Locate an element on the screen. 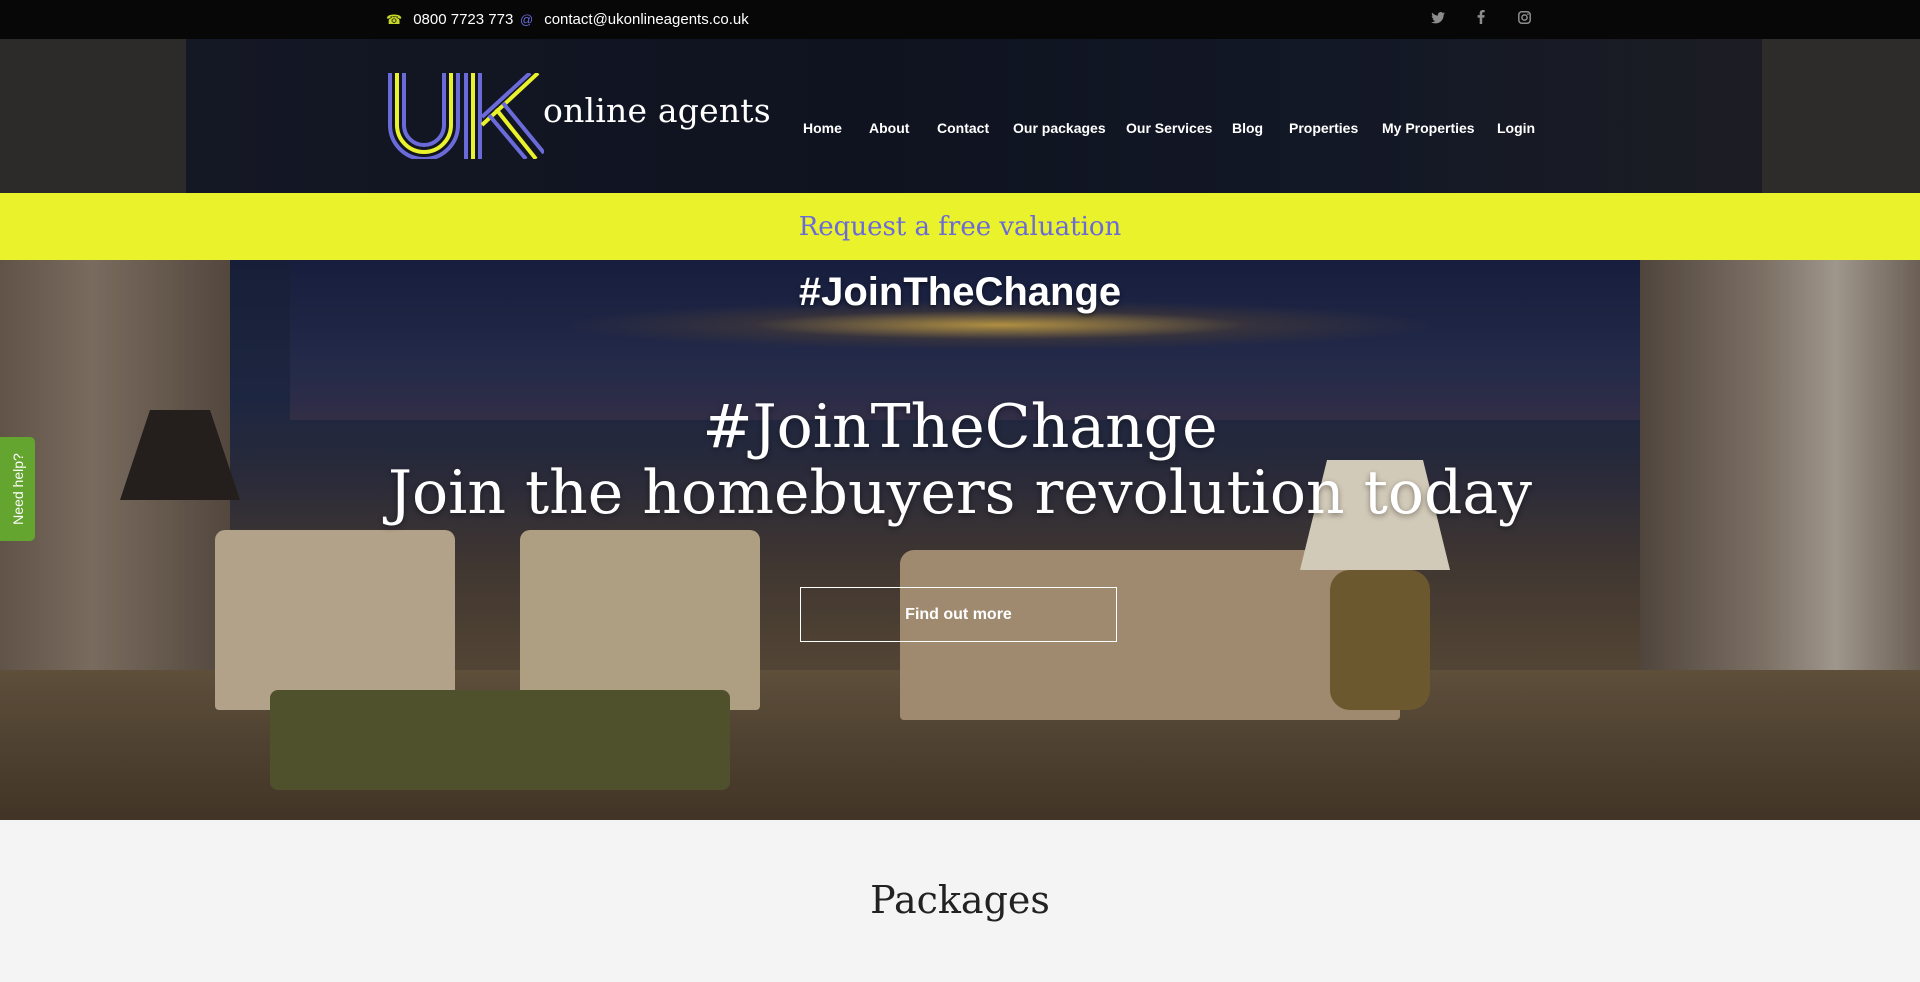  hero-hashtag: #JoinTheChange is located at coordinates (960, 292).